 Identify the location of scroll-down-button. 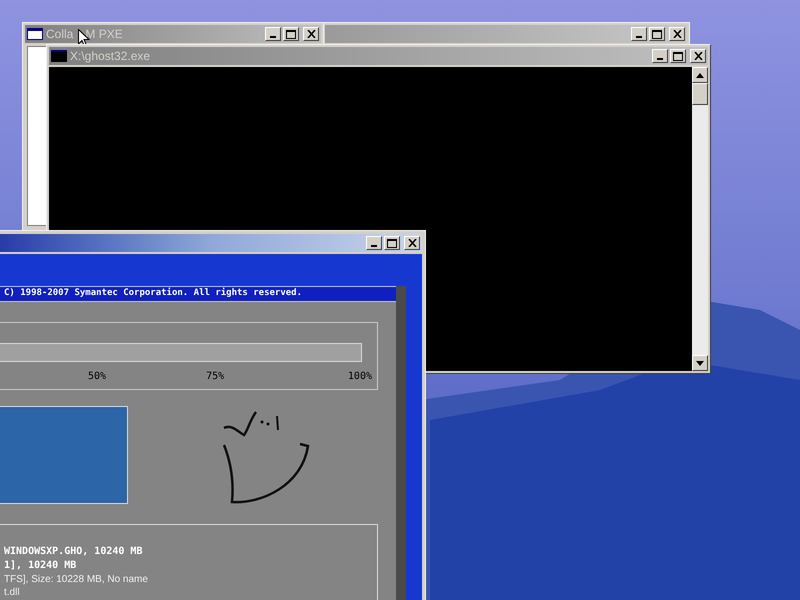
(700, 363).